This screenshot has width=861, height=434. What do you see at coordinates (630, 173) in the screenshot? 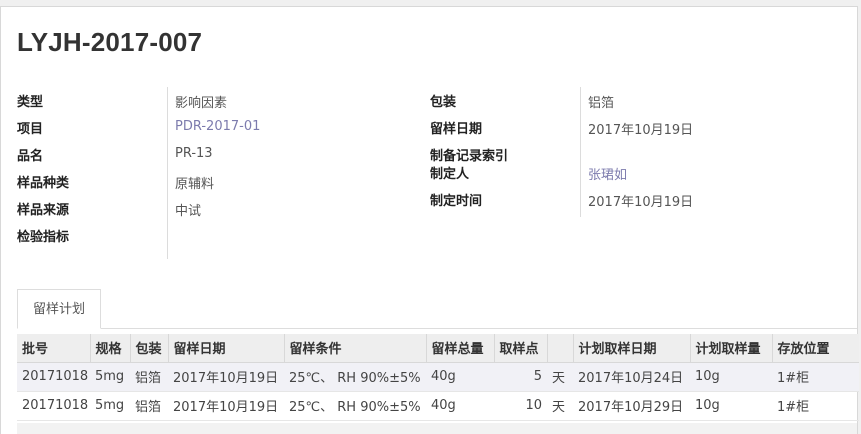
I see `field-author: 制定人 张珺如` at bounding box center [630, 173].